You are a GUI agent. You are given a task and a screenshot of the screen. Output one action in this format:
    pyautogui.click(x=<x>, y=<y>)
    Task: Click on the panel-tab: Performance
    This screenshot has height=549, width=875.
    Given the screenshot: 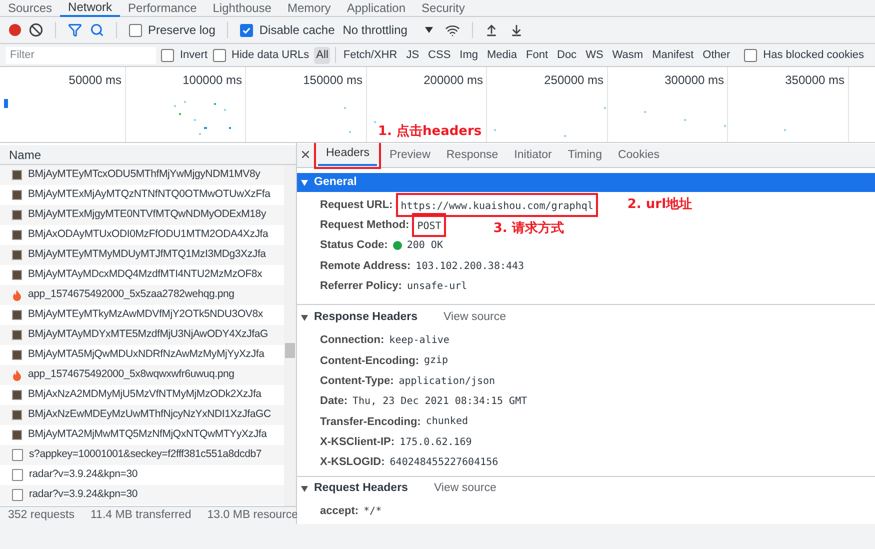 What is the action you would take?
    pyautogui.click(x=162, y=8)
    